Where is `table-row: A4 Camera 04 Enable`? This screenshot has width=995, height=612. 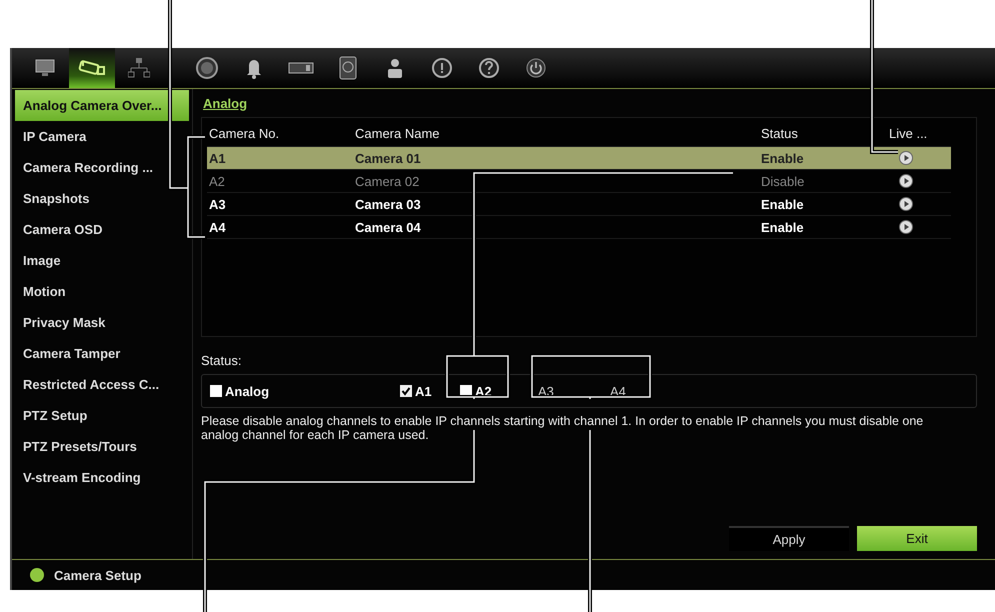
table-row: A4 Camera 04 Enable is located at coordinates (579, 227).